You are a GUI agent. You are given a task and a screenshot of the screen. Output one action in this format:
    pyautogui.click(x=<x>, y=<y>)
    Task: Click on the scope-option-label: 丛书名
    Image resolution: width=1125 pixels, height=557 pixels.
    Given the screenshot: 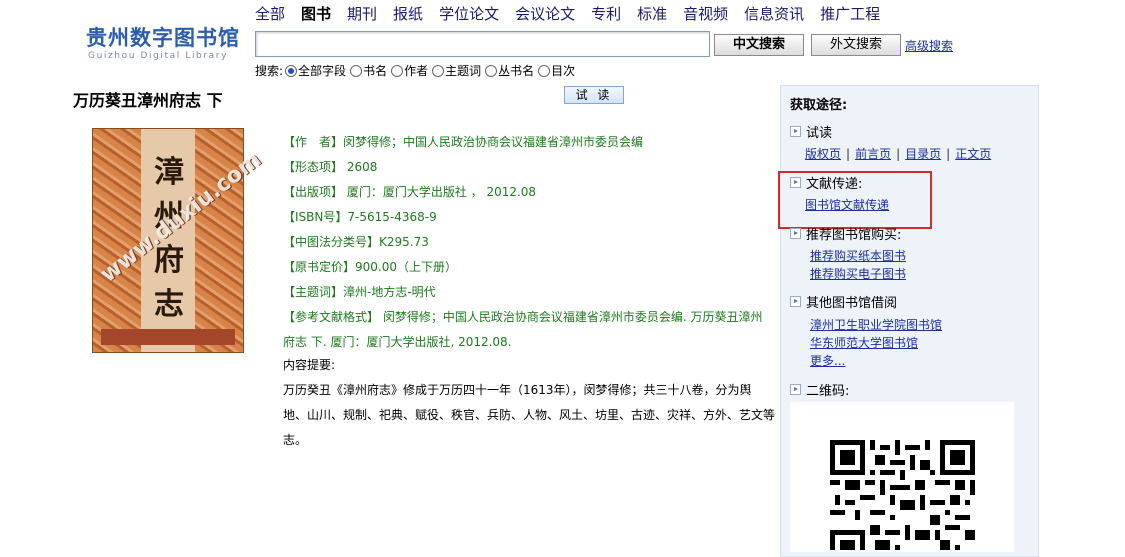 What is the action you would take?
    pyautogui.click(x=516, y=71)
    